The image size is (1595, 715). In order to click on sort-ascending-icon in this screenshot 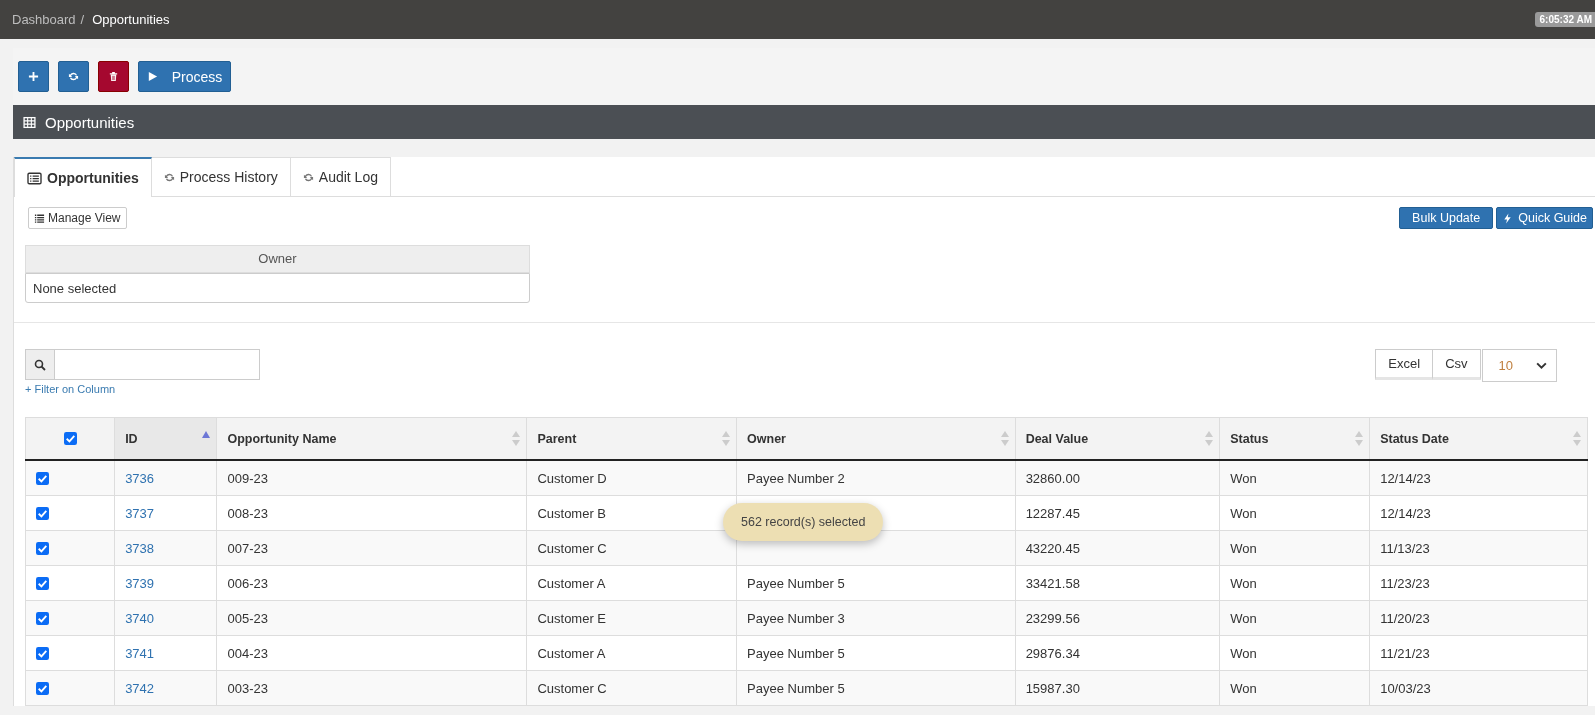, I will do `click(206, 434)`.